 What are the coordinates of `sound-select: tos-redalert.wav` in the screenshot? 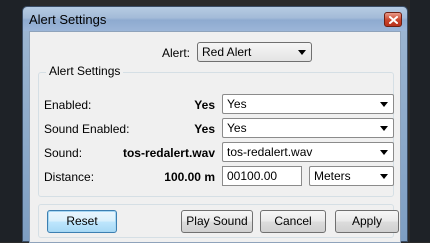 It's located at (308, 152).